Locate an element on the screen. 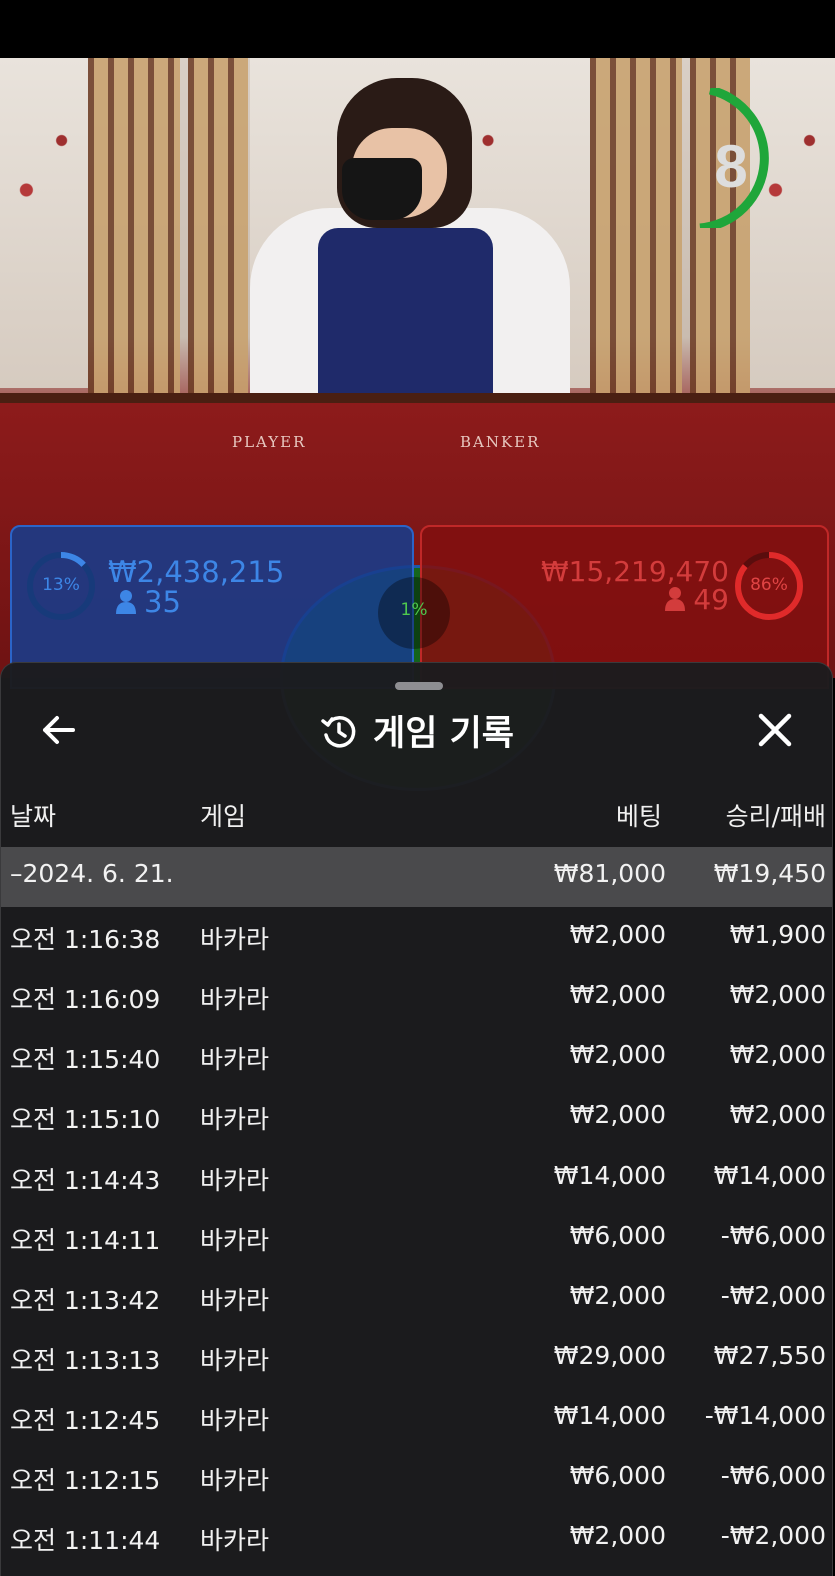  row-time: 오전 1:12:15 is located at coordinates (85, 1480).